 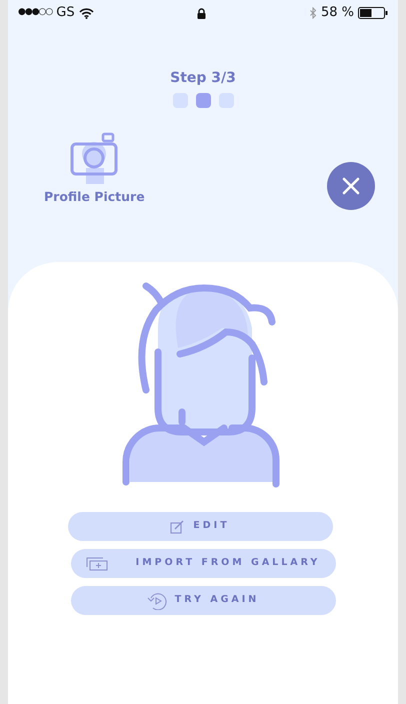 What do you see at coordinates (94, 158) in the screenshot?
I see `camera-icon` at bounding box center [94, 158].